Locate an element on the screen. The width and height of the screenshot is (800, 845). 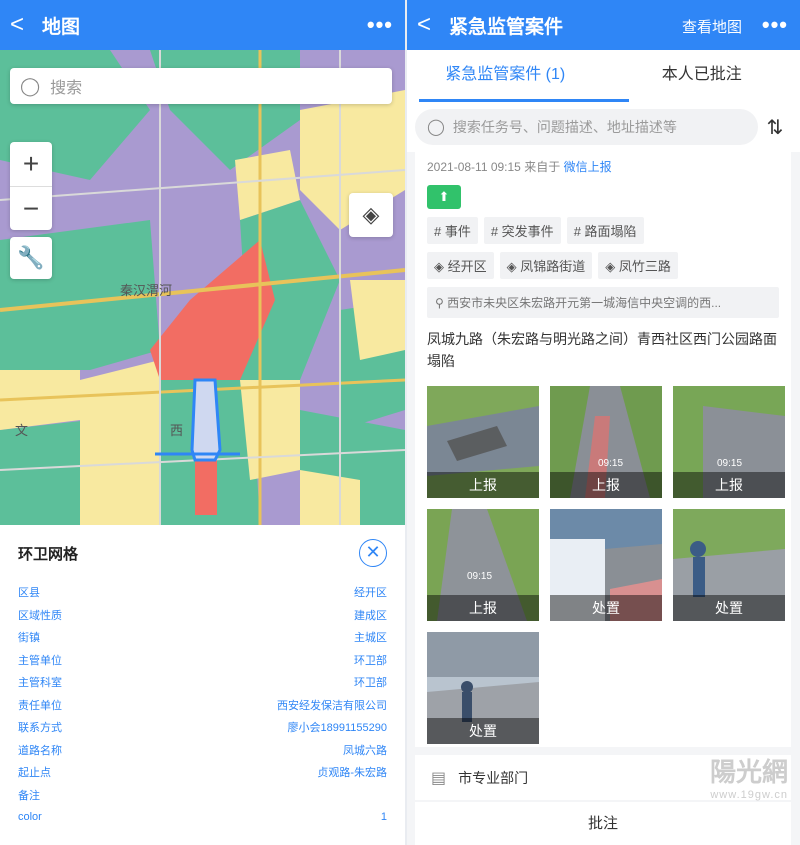
department-label: 市专业部门 is located at coordinates (493, 777).